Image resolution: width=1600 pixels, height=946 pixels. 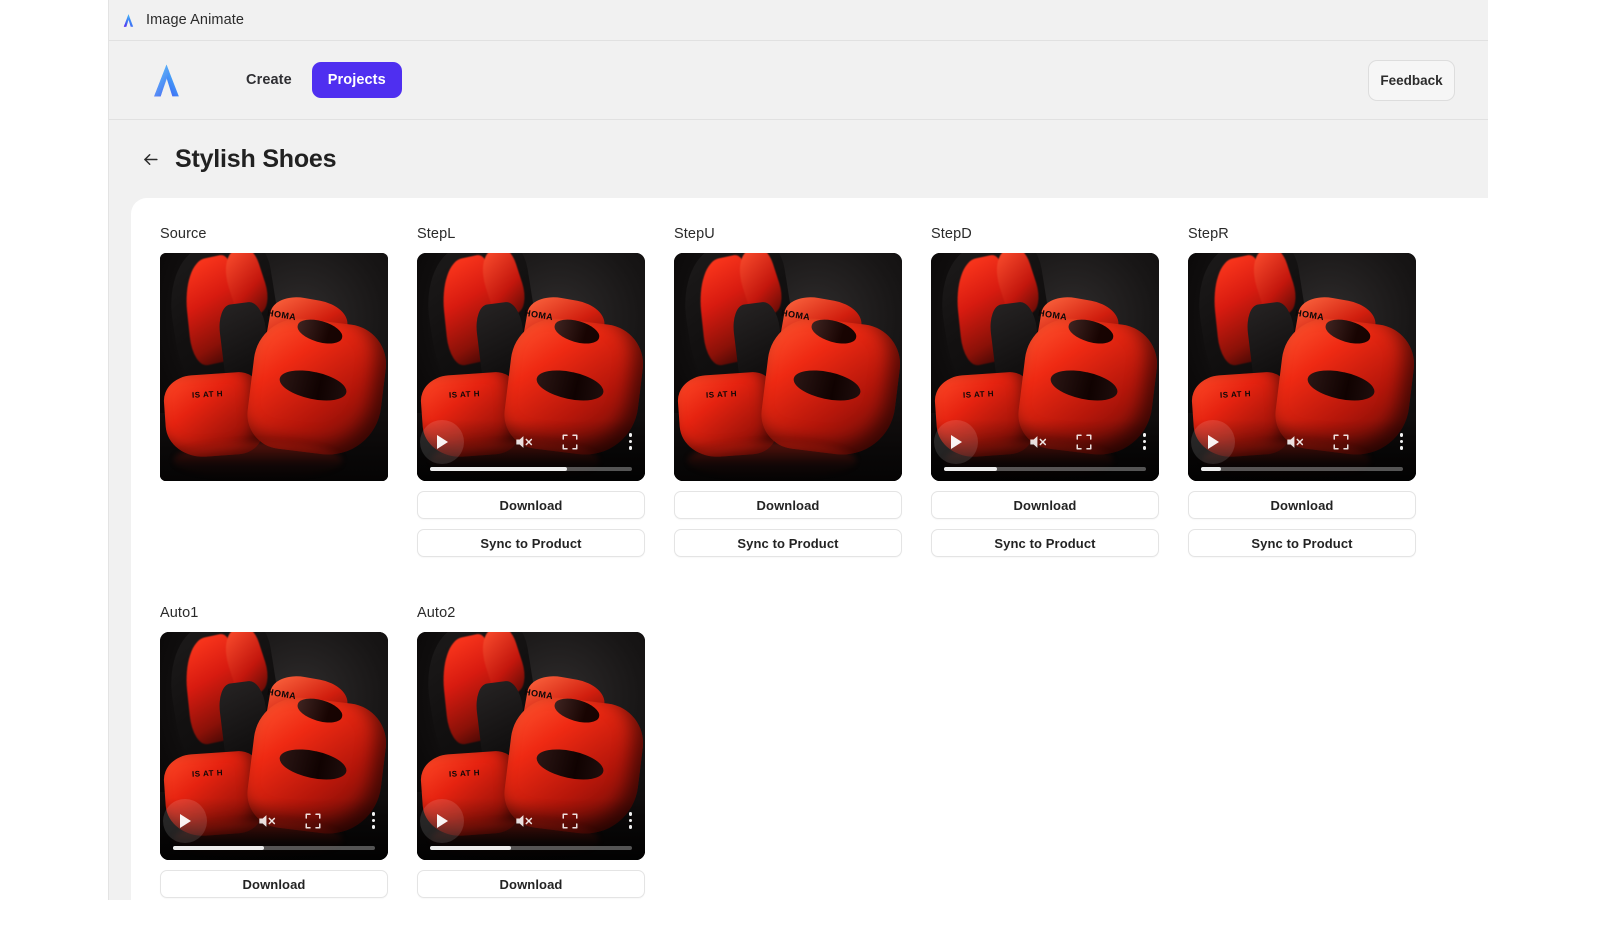 I want to click on asset-card-actions, so click(x=274, y=519).